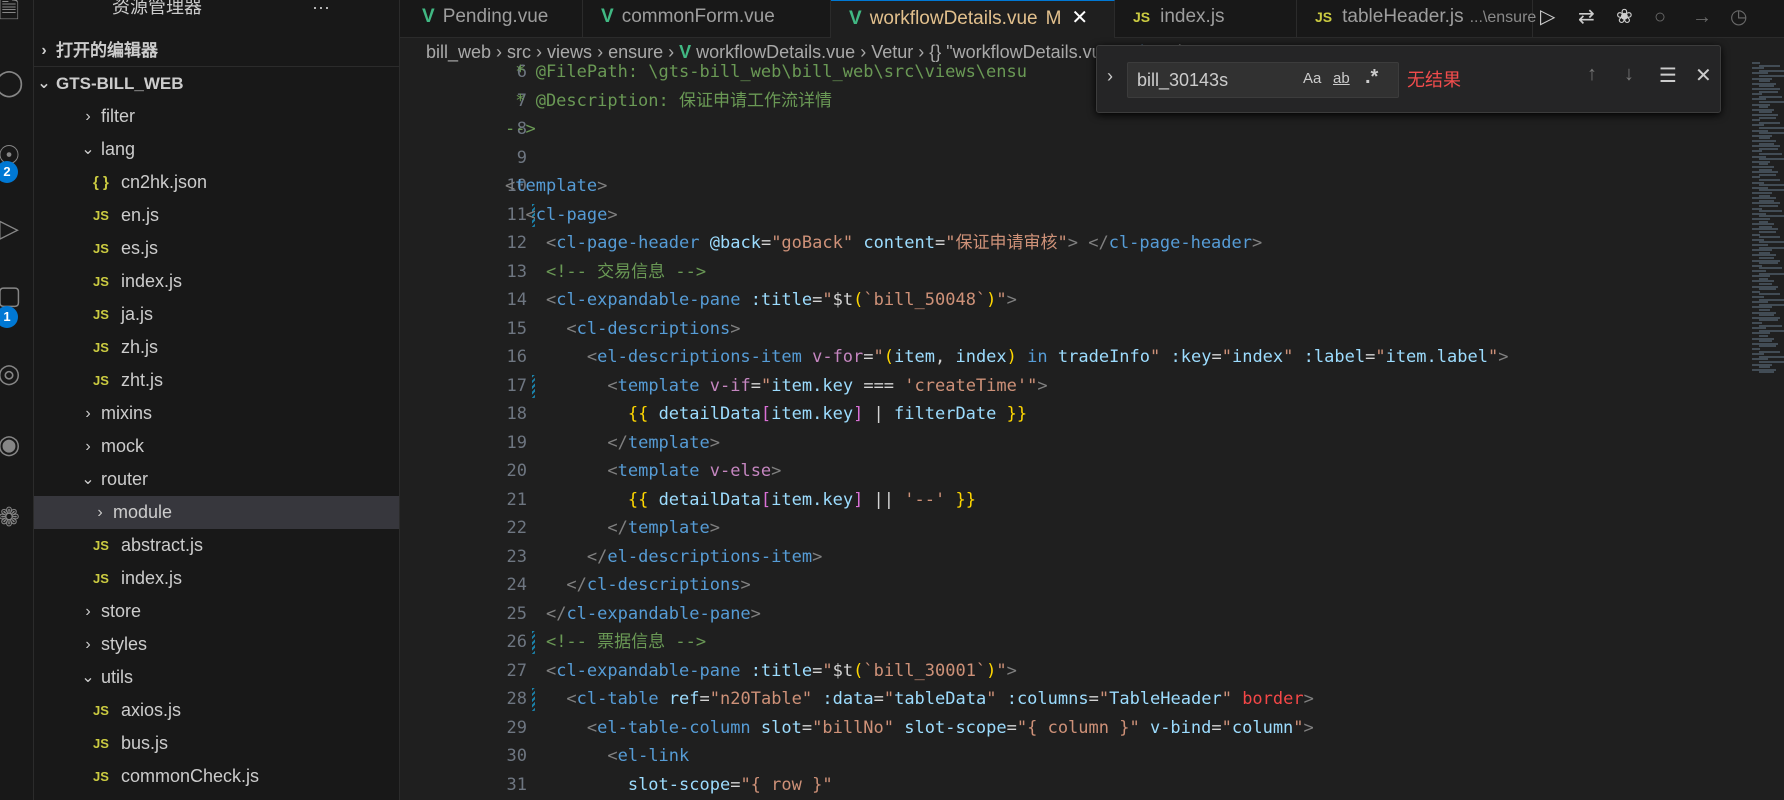 The image size is (1784, 800). I want to click on code-token: "{ column }", so click(1078, 727).